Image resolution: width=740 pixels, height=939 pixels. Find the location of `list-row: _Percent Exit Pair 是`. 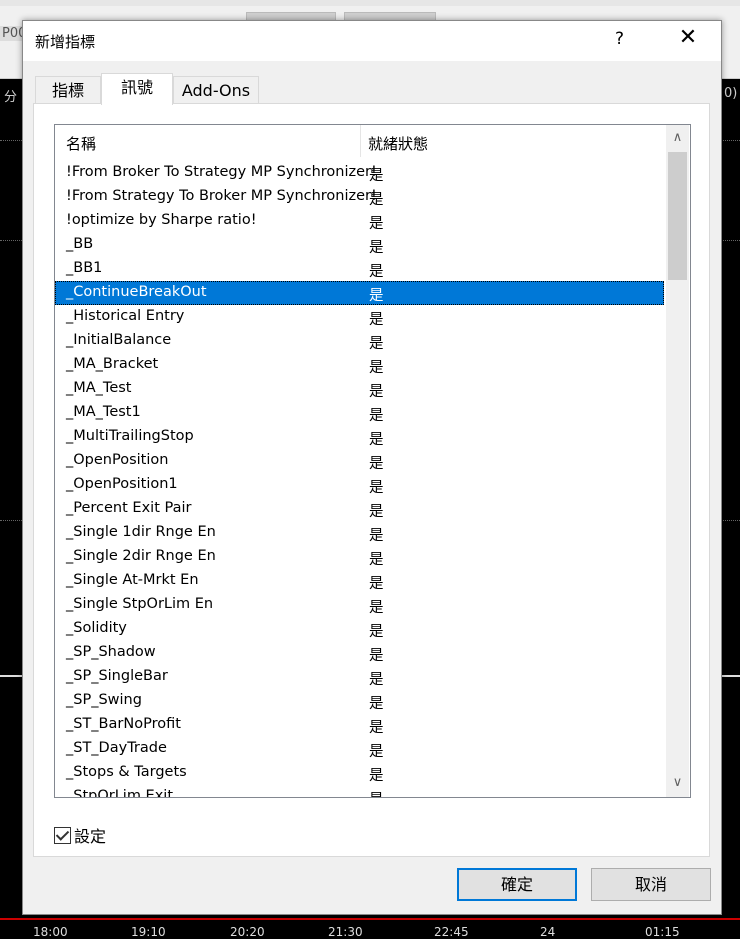

list-row: _Percent Exit Pair 是 is located at coordinates (359, 509).